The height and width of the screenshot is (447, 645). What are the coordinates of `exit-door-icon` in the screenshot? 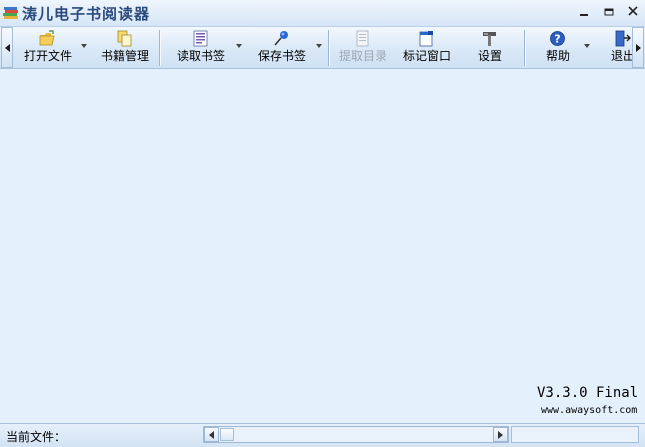 It's located at (623, 38).